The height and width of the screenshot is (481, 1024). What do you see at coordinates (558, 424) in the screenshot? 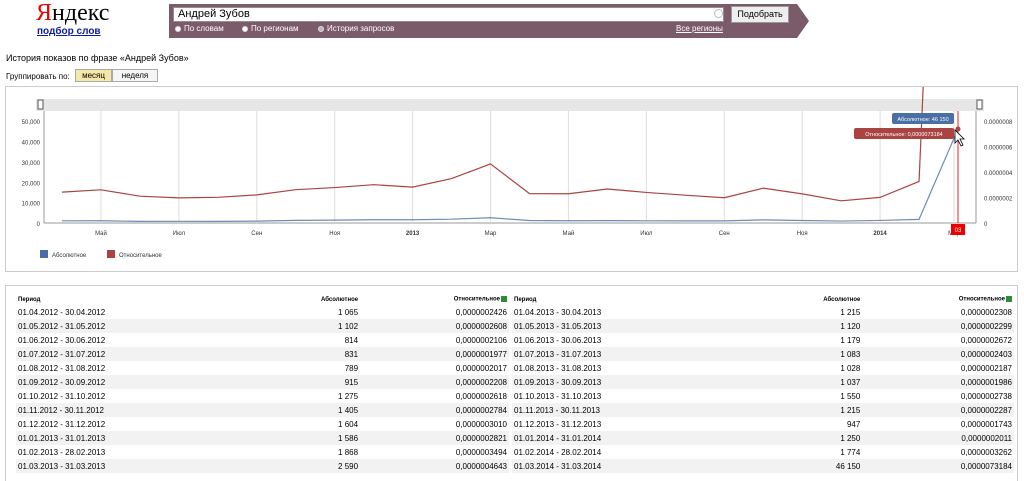
I see `cell-period: 01.12.2013 - 31.12.2013` at bounding box center [558, 424].